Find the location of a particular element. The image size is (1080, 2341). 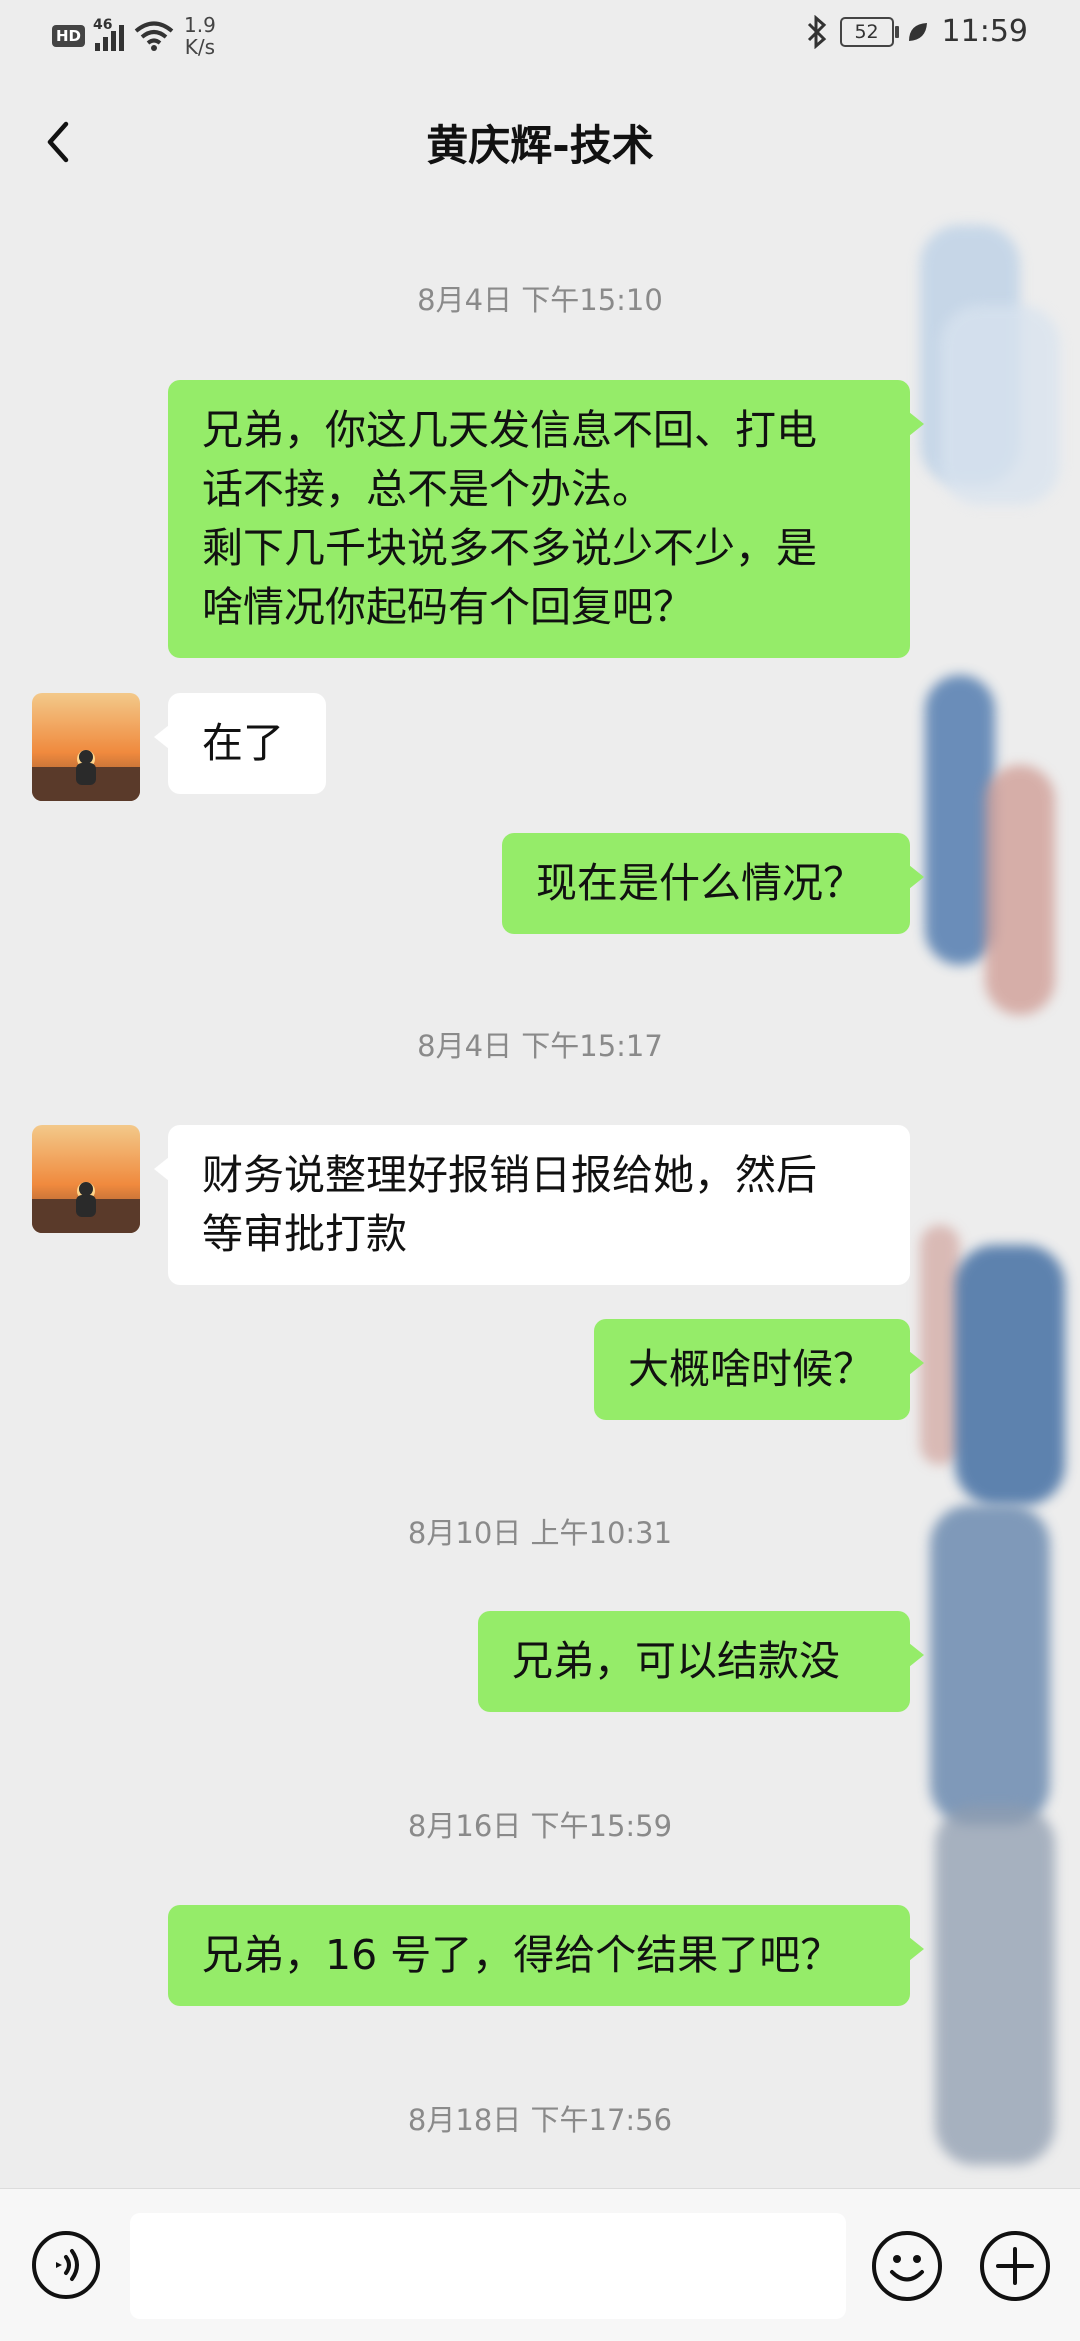

message-bubble-sent: 兄弟，16 号了，得给个结果了吧？ is located at coordinates (546, 1955).